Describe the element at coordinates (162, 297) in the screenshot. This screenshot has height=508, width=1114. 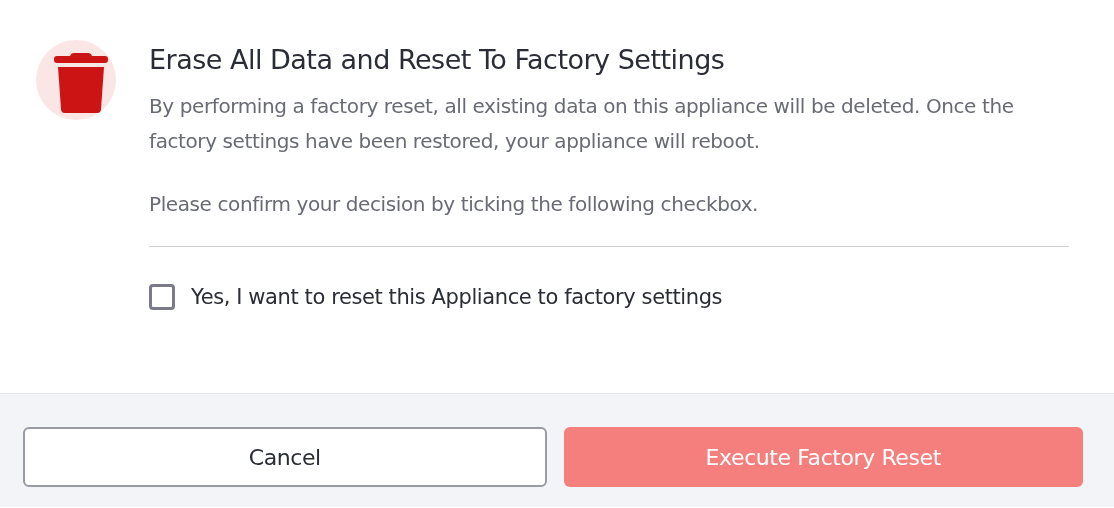
I see `checkbox` at that location.